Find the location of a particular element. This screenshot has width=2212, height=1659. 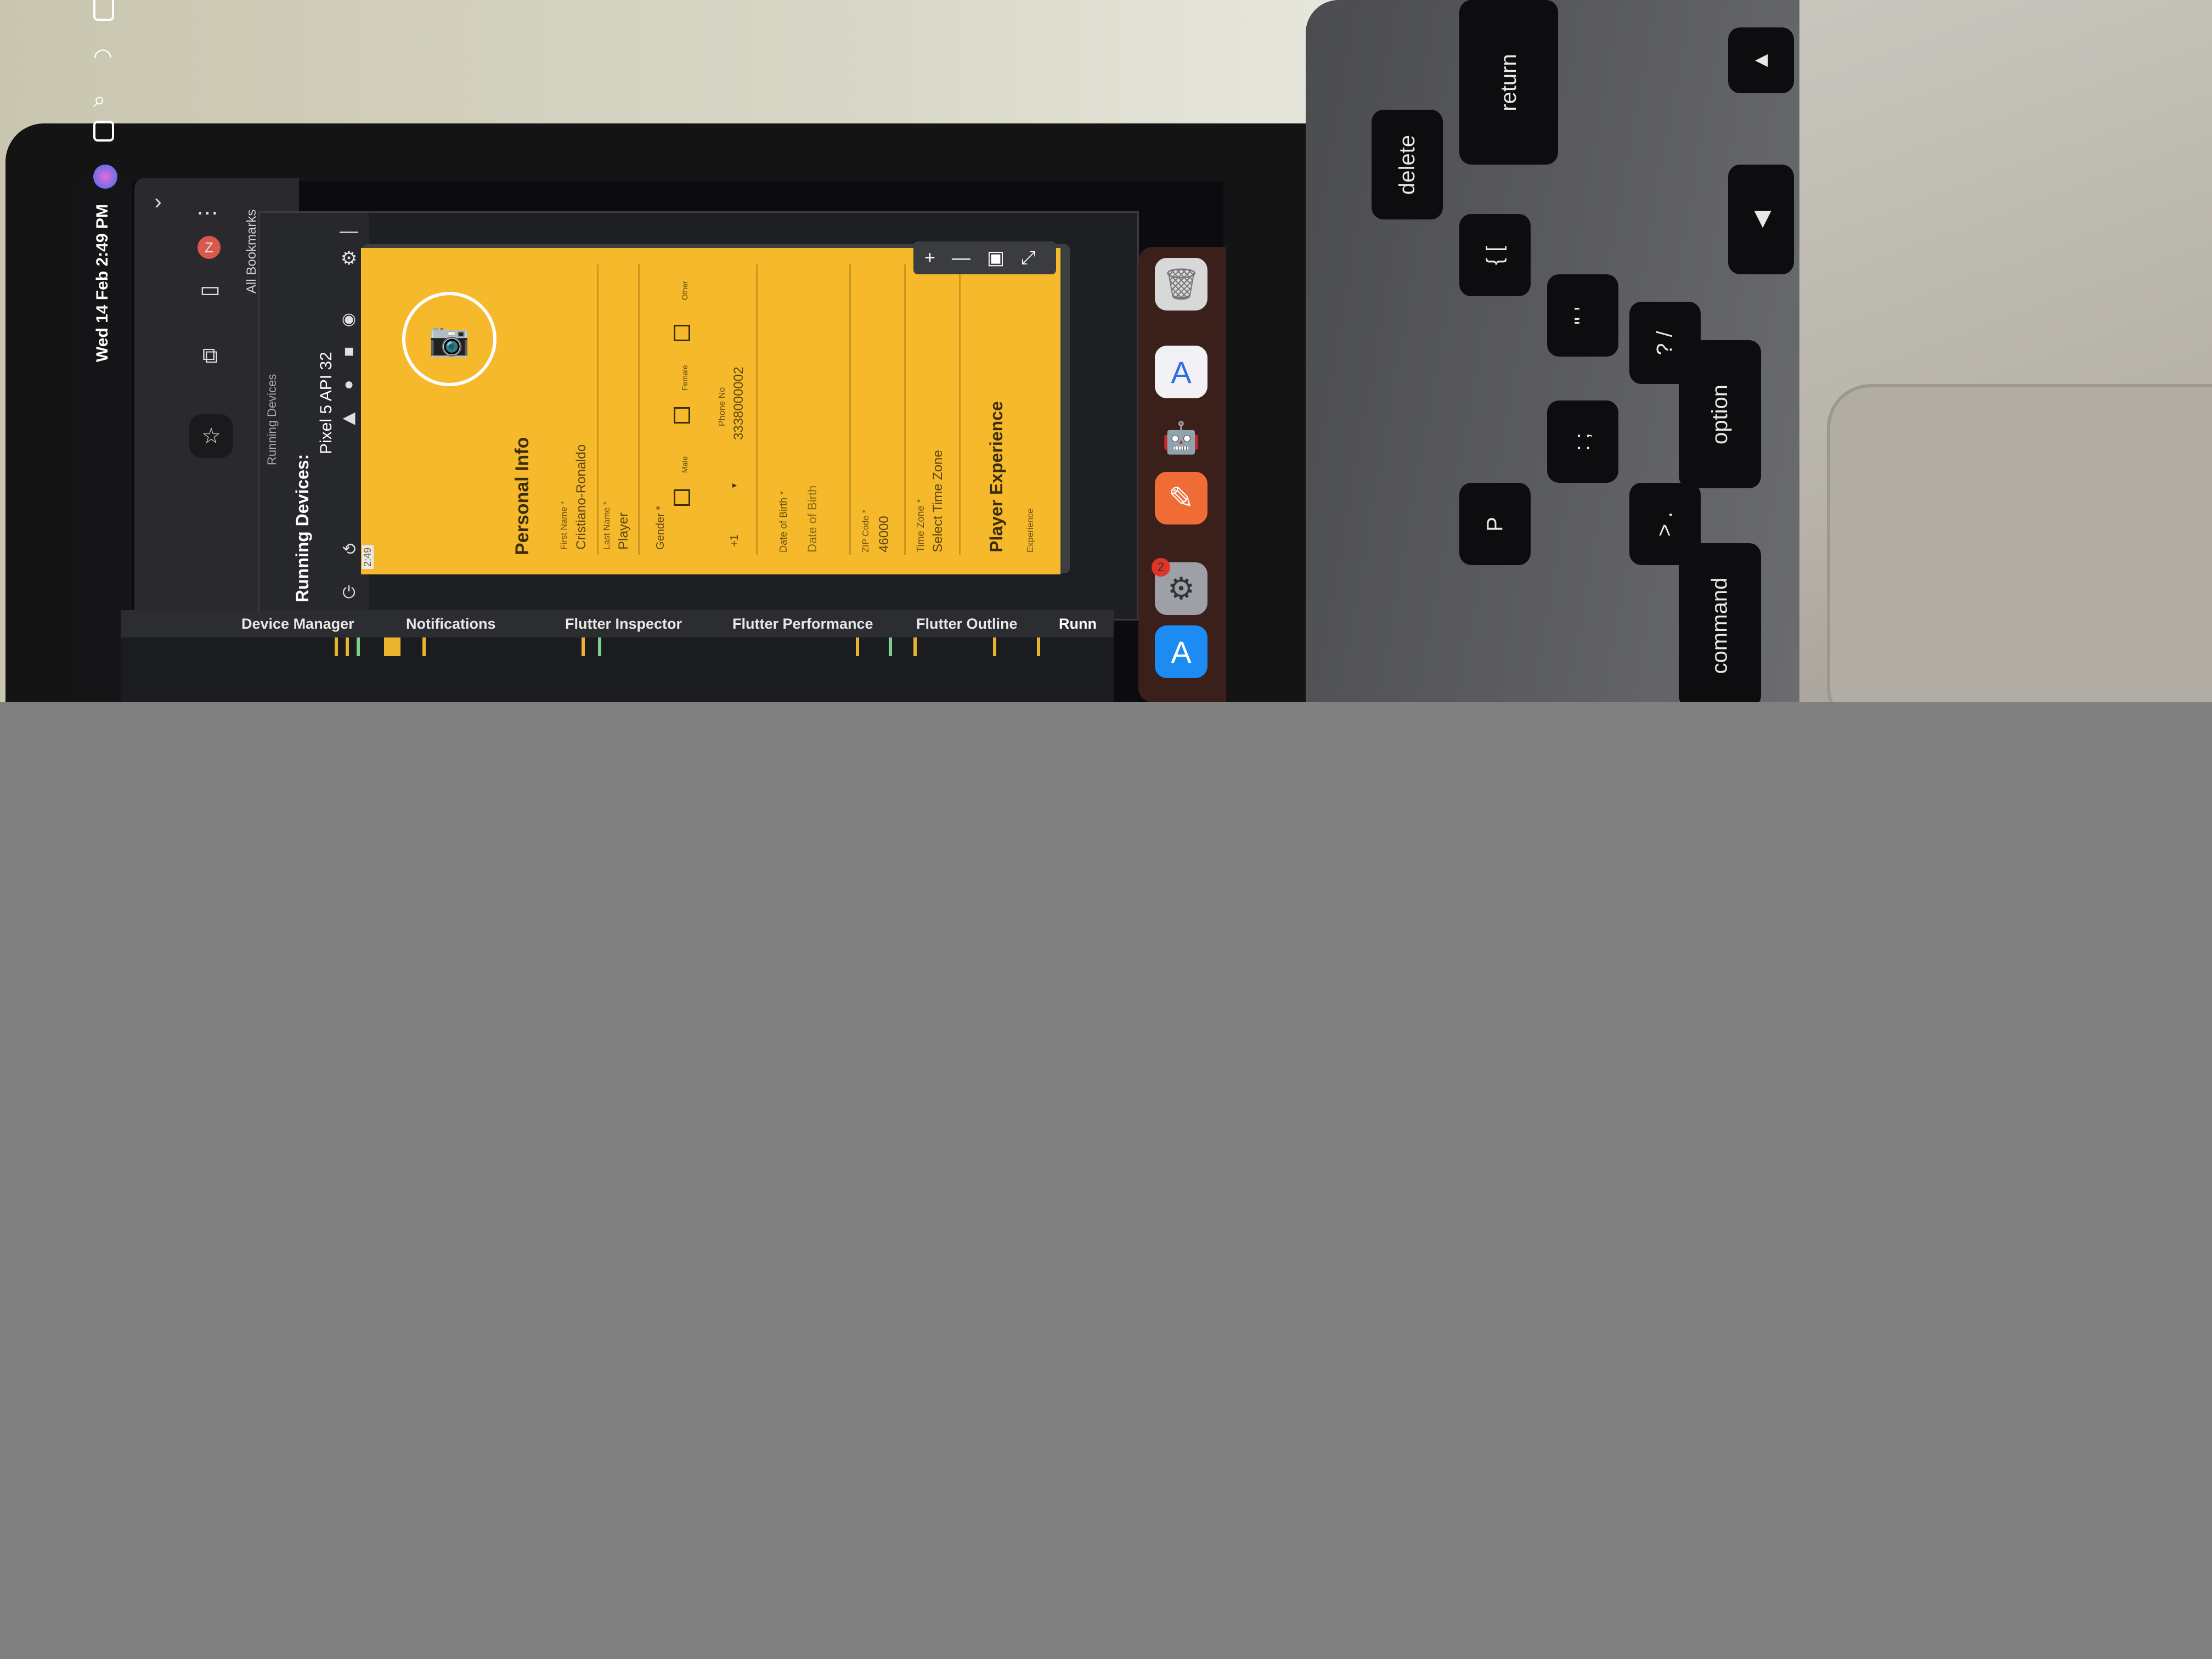

phone-input: 3338000002 is located at coordinates (739, 404).